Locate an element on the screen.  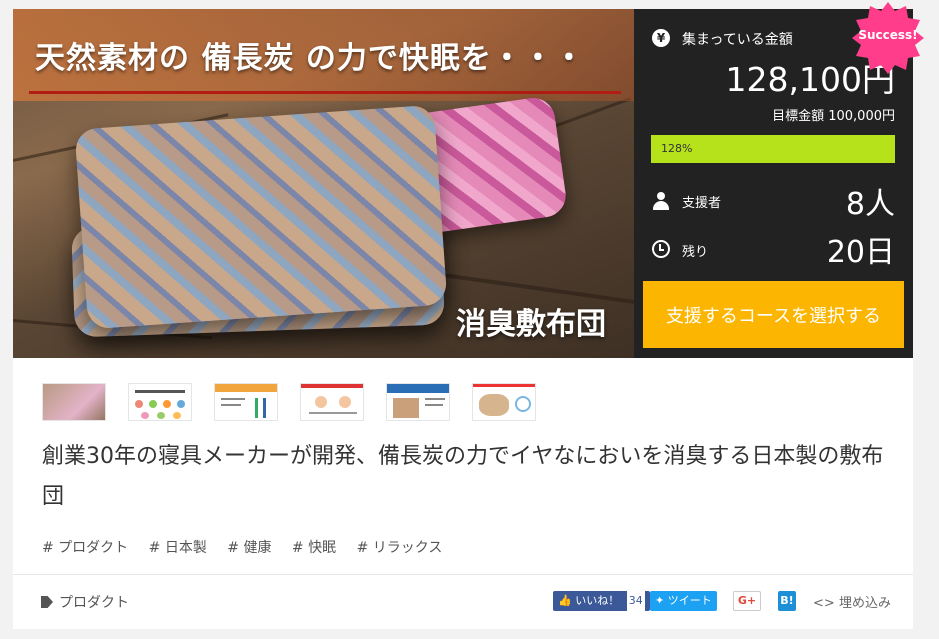
tag-list: # プロダクト # 日本製 # 健康 # 快眠 # リラックス is located at coordinates (250, 547).